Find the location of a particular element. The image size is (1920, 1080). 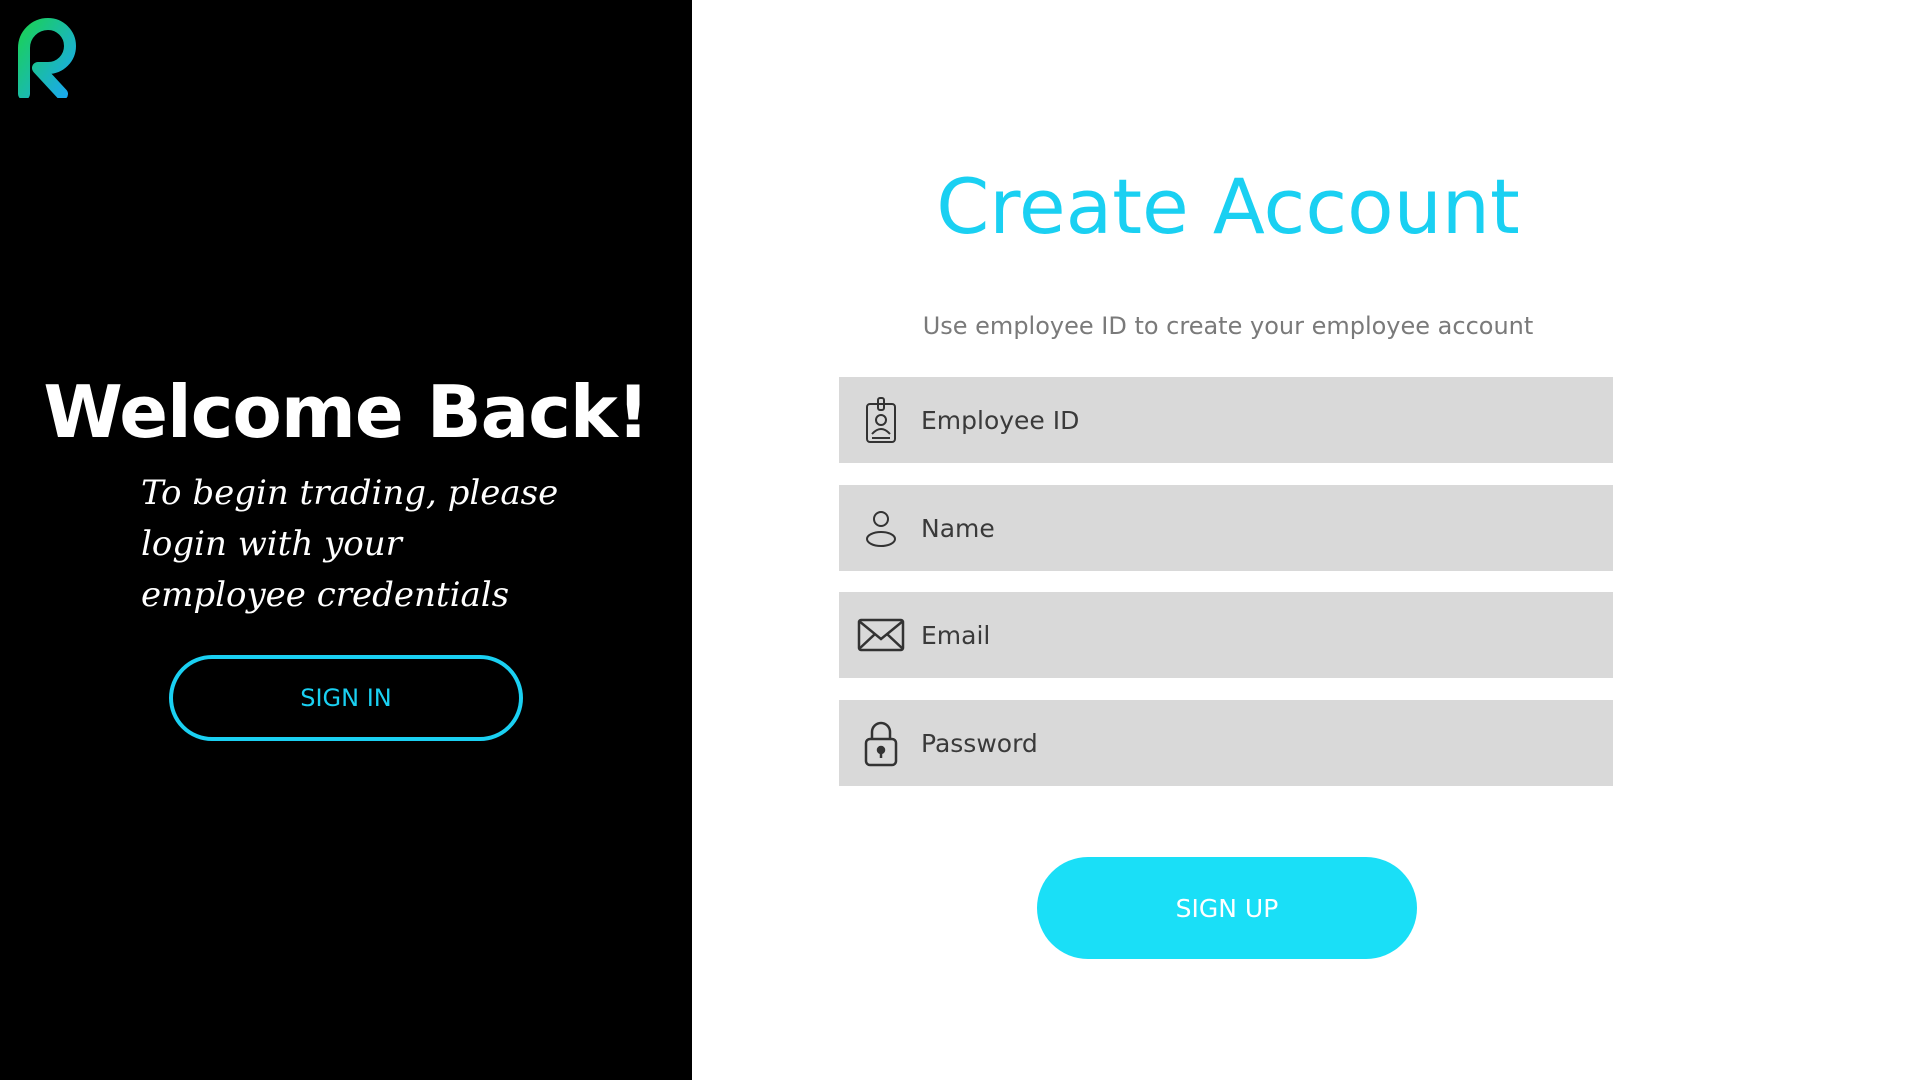

page-title: Create Account is located at coordinates (1228, 206).